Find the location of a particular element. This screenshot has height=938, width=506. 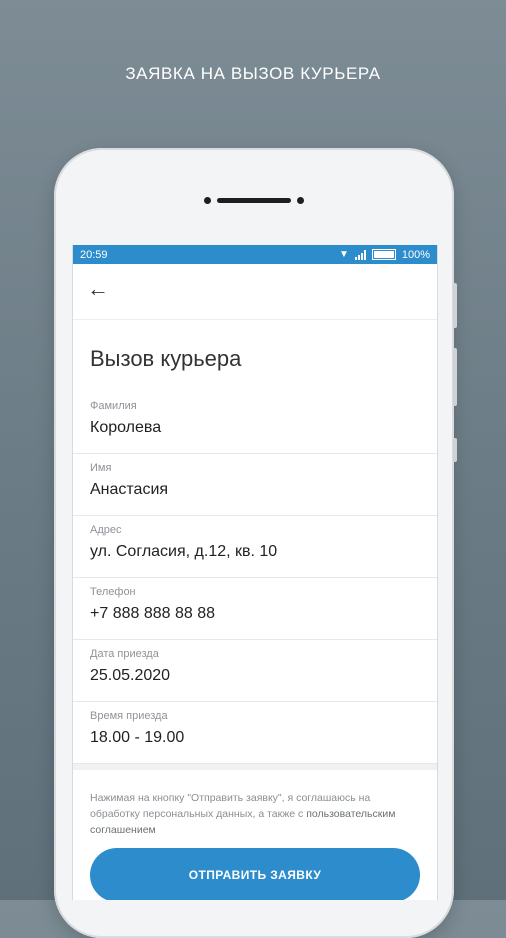

app-bar: ← is located at coordinates (255, 292).